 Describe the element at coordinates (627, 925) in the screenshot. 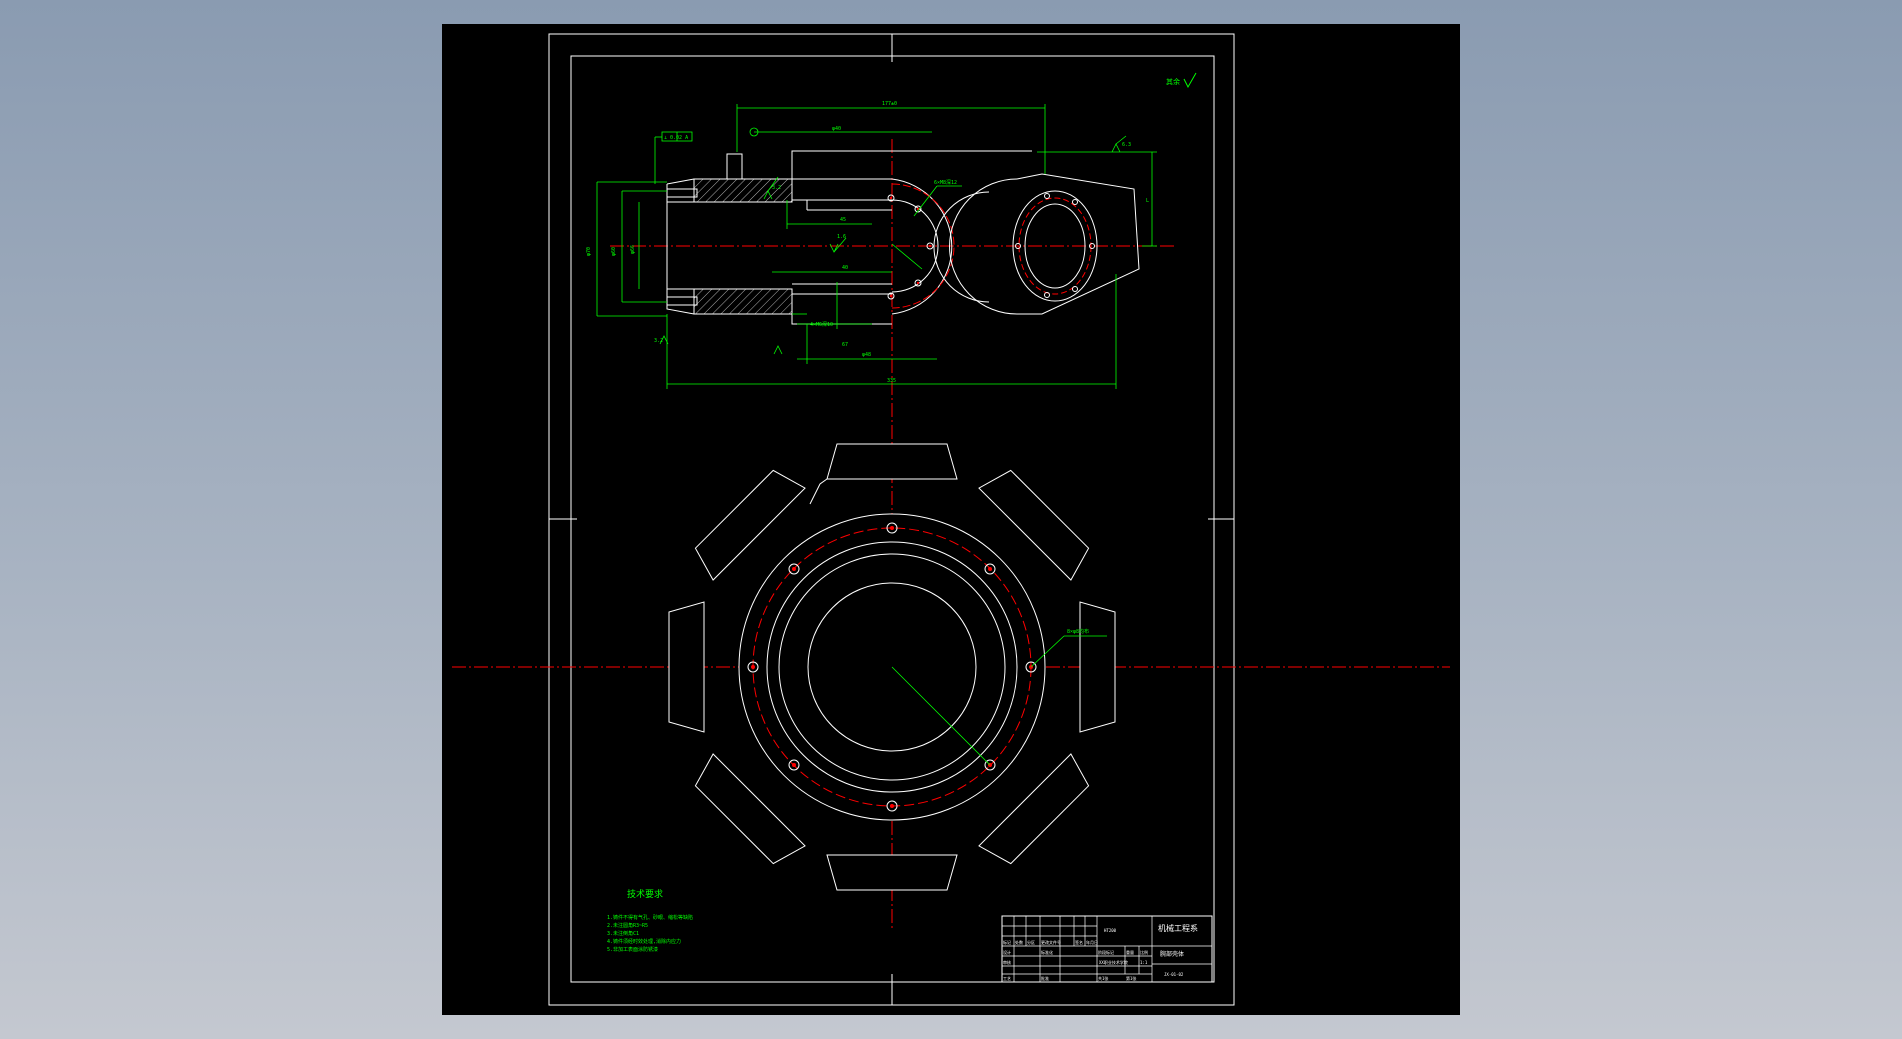

I see `tech-req-item: 2.未注圆角R3~R5` at that location.